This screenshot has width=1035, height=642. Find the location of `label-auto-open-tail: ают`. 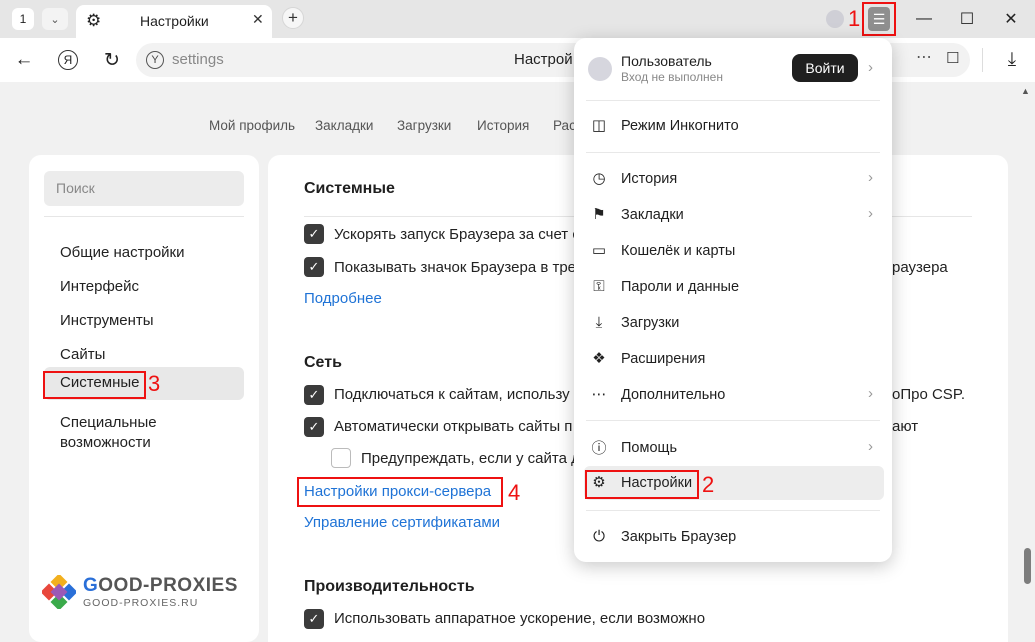

label-auto-open-tail: ают is located at coordinates (905, 426).